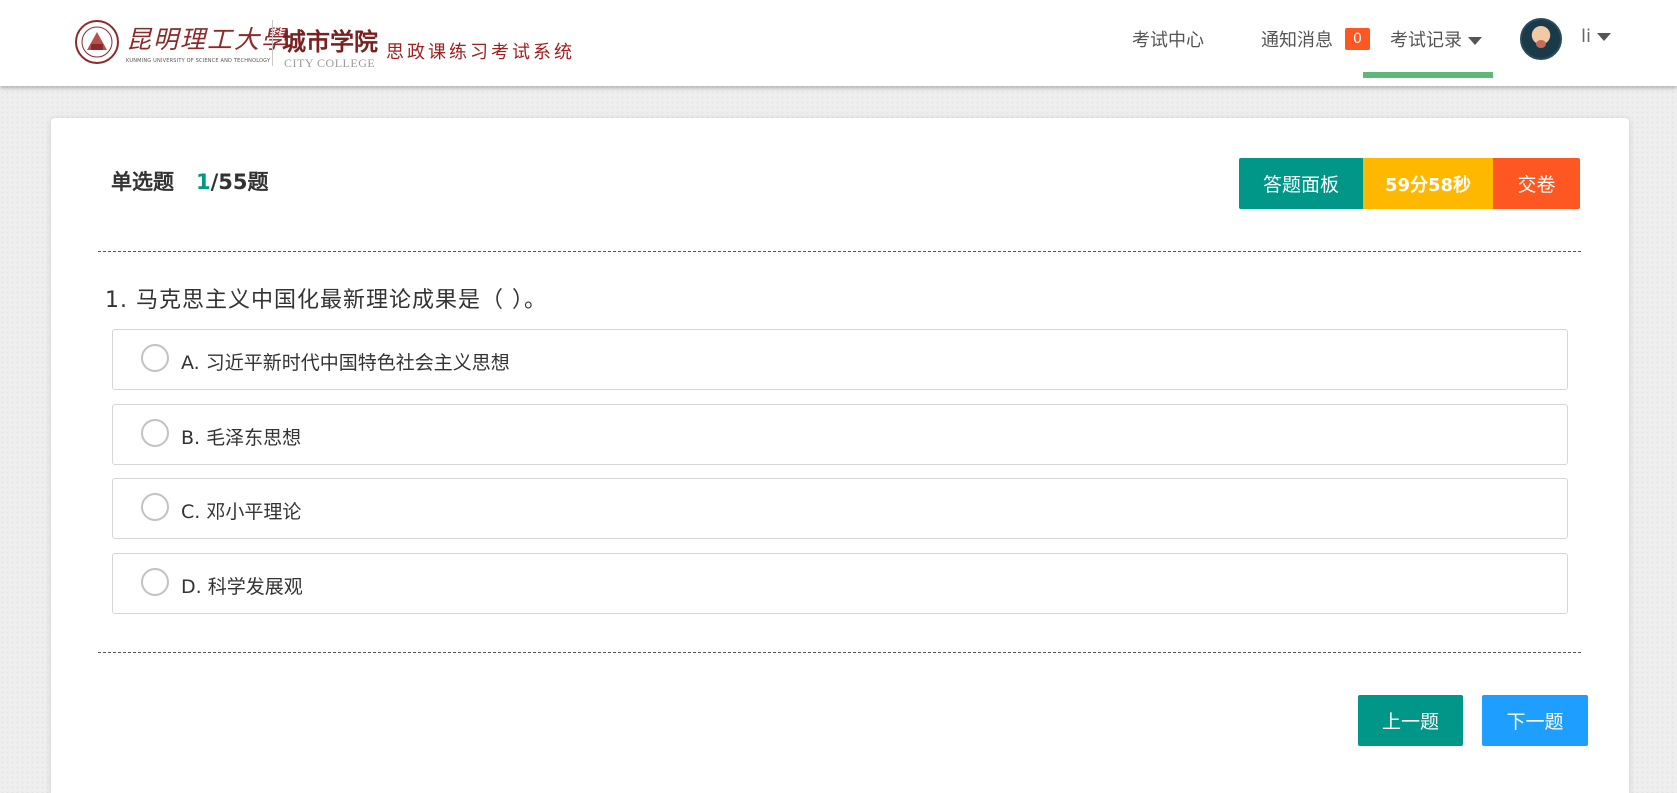 The width and height of the screenshot is (1677, 793). I want to click on user-avatar, so click(1541, 39).